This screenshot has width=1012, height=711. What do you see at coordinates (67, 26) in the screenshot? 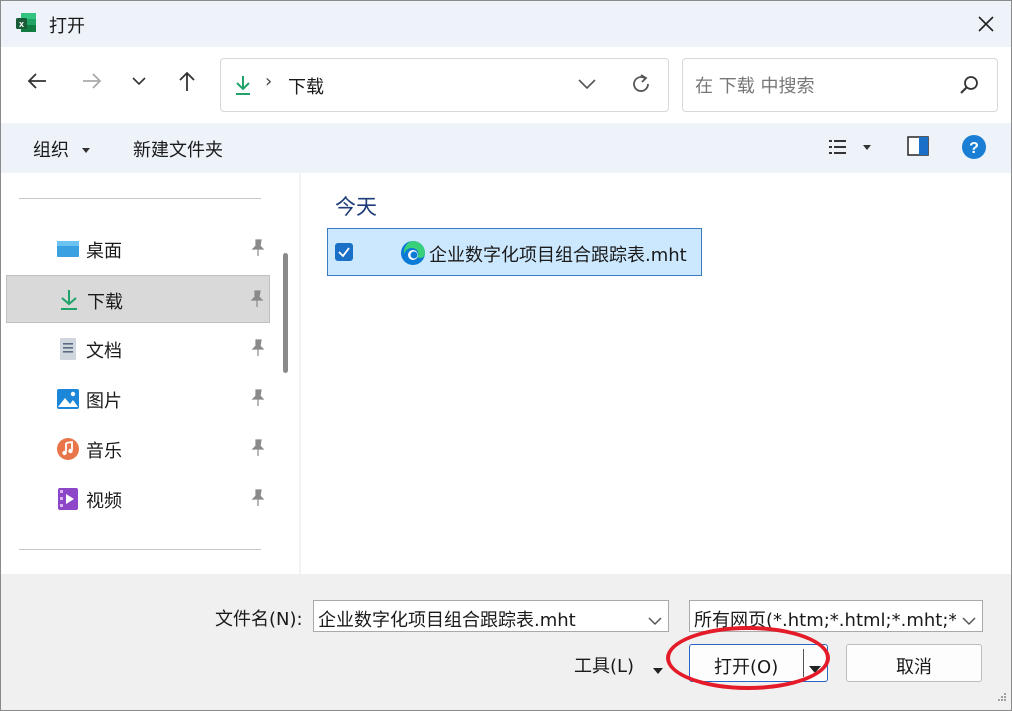
I see `dialog-title: 打开` at bounding box center [67, 26].